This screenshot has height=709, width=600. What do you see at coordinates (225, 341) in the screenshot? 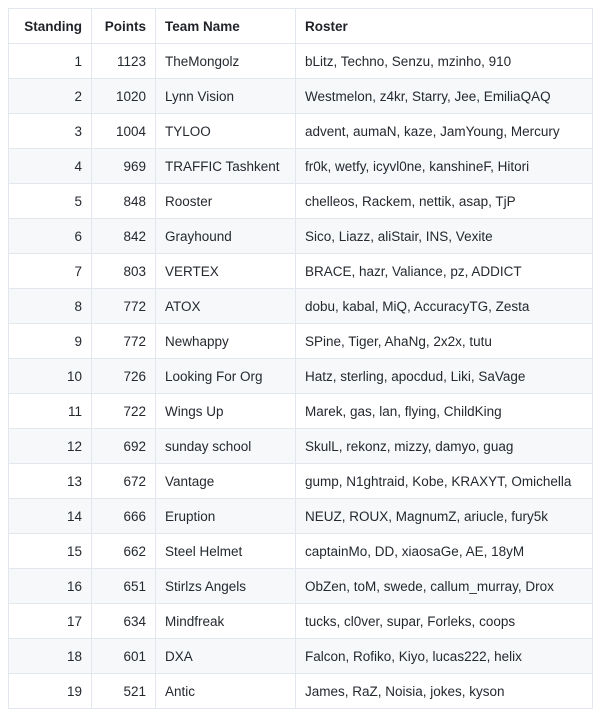
I see `cell-team_name: Newhappy` at bounding box center [225, 341].